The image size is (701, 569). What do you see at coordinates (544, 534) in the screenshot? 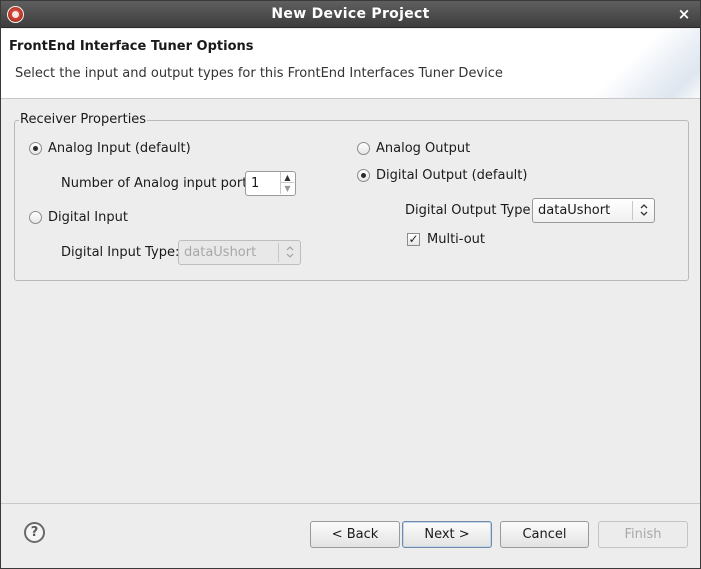
I see `cancel-button: Cancel` at bounding box center [544, 534].